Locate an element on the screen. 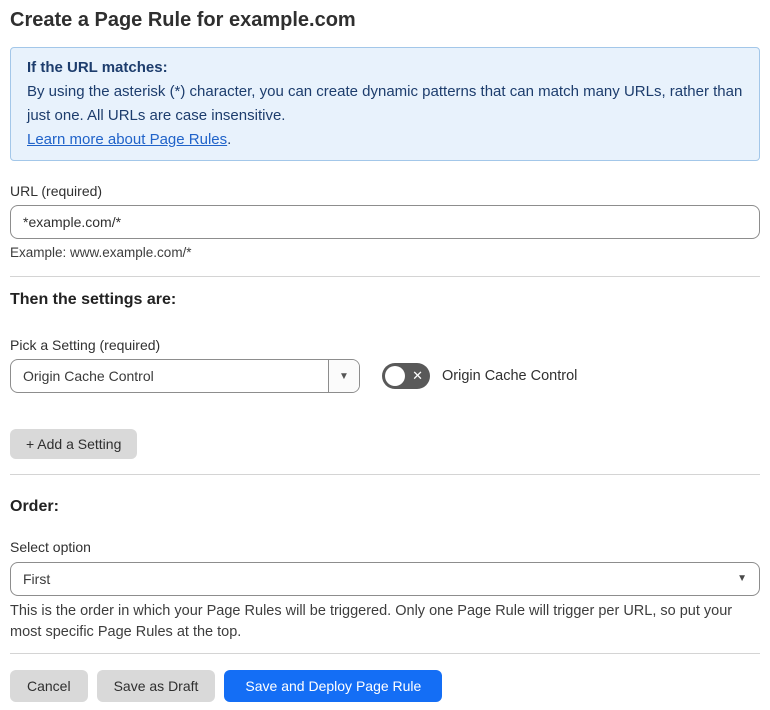 Image resolution: width=770 pixels, height=710 pixels. order-select-value: First is located at coordinates (37, 579).